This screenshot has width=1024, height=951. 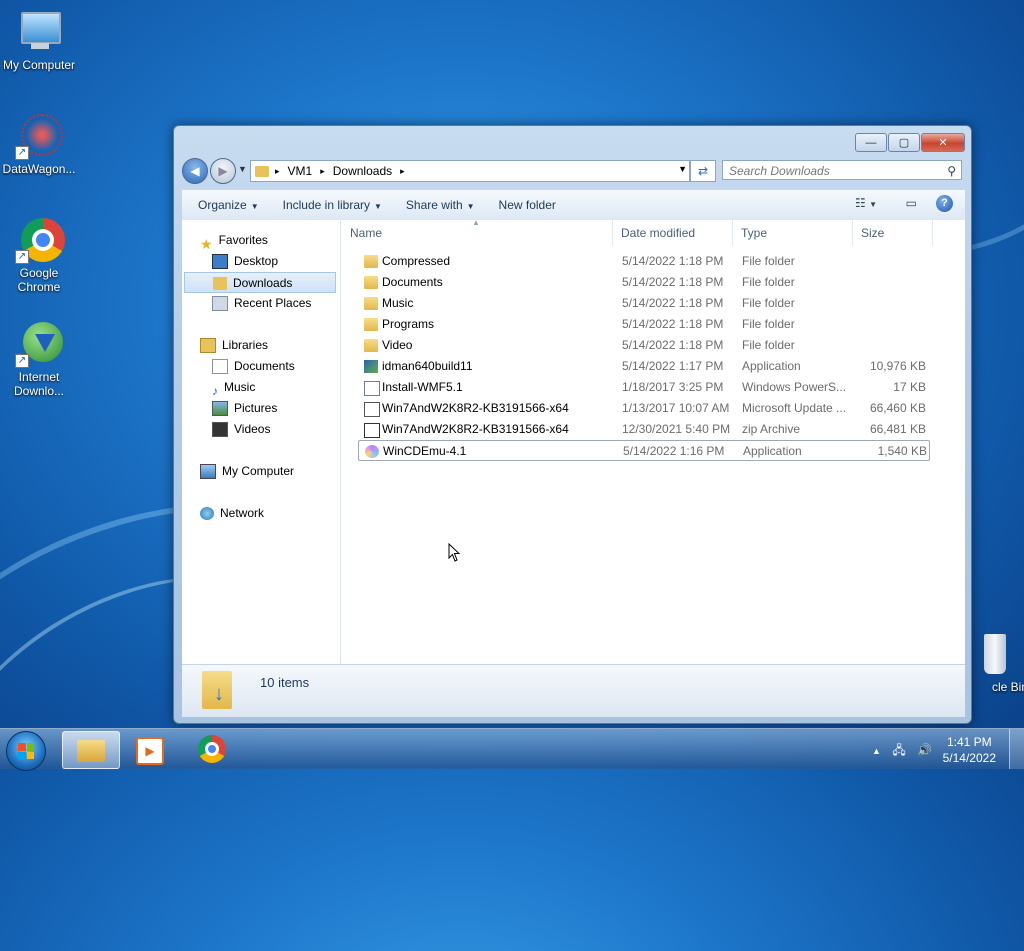 What do you see at coordinates (223, 171) in the screenshot?
I see `forward-button: ▶` at bounding box center [223, 171].